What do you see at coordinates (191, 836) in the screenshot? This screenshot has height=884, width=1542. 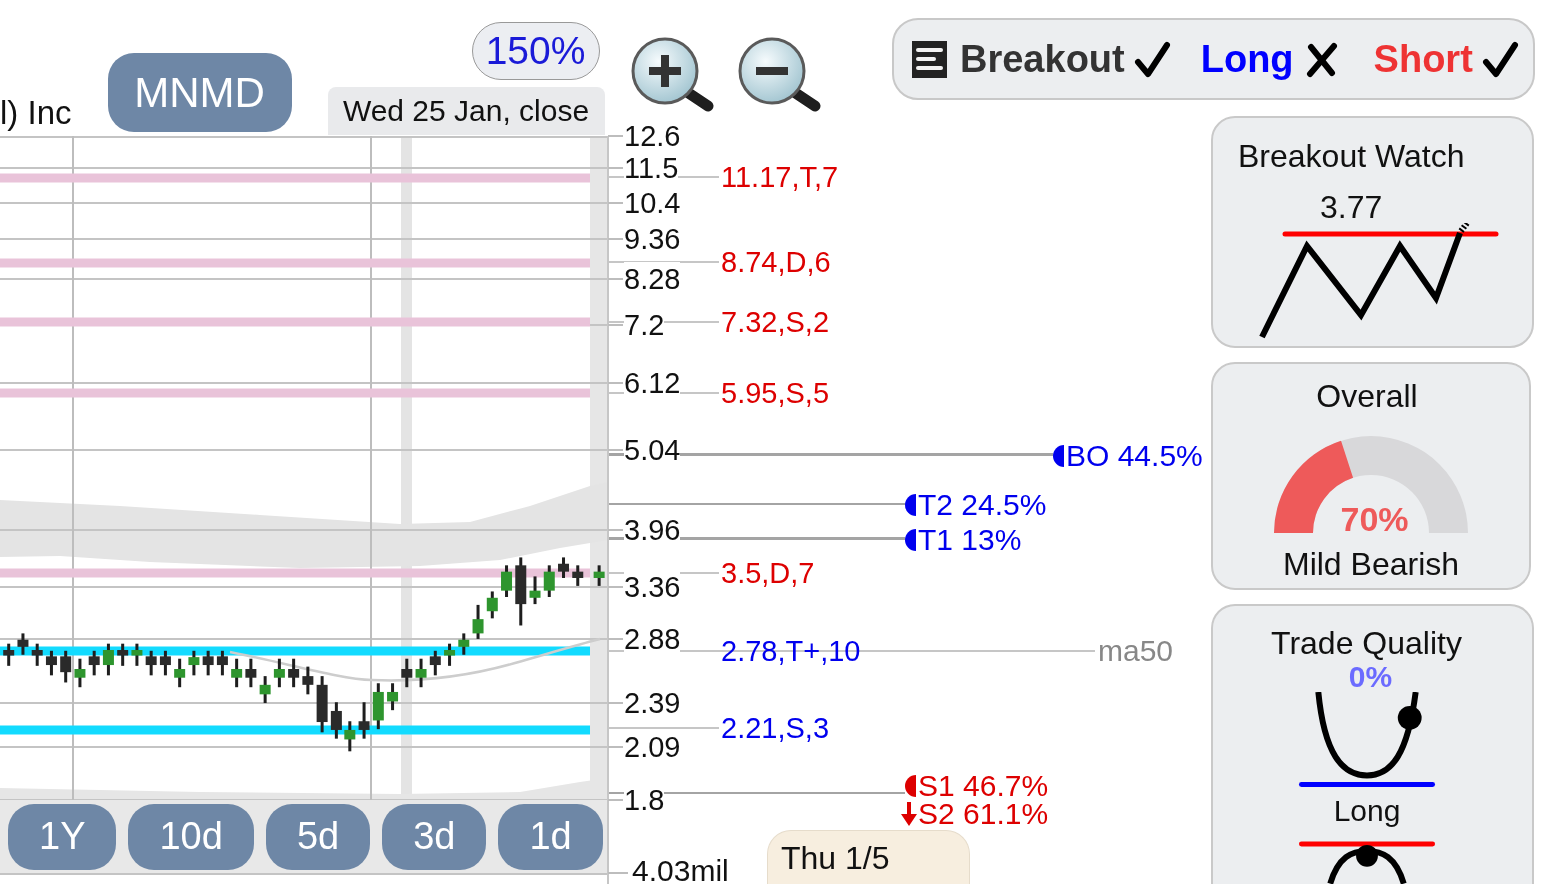 I see `timeframe-button: 10d` at bounding box center [191, 836].